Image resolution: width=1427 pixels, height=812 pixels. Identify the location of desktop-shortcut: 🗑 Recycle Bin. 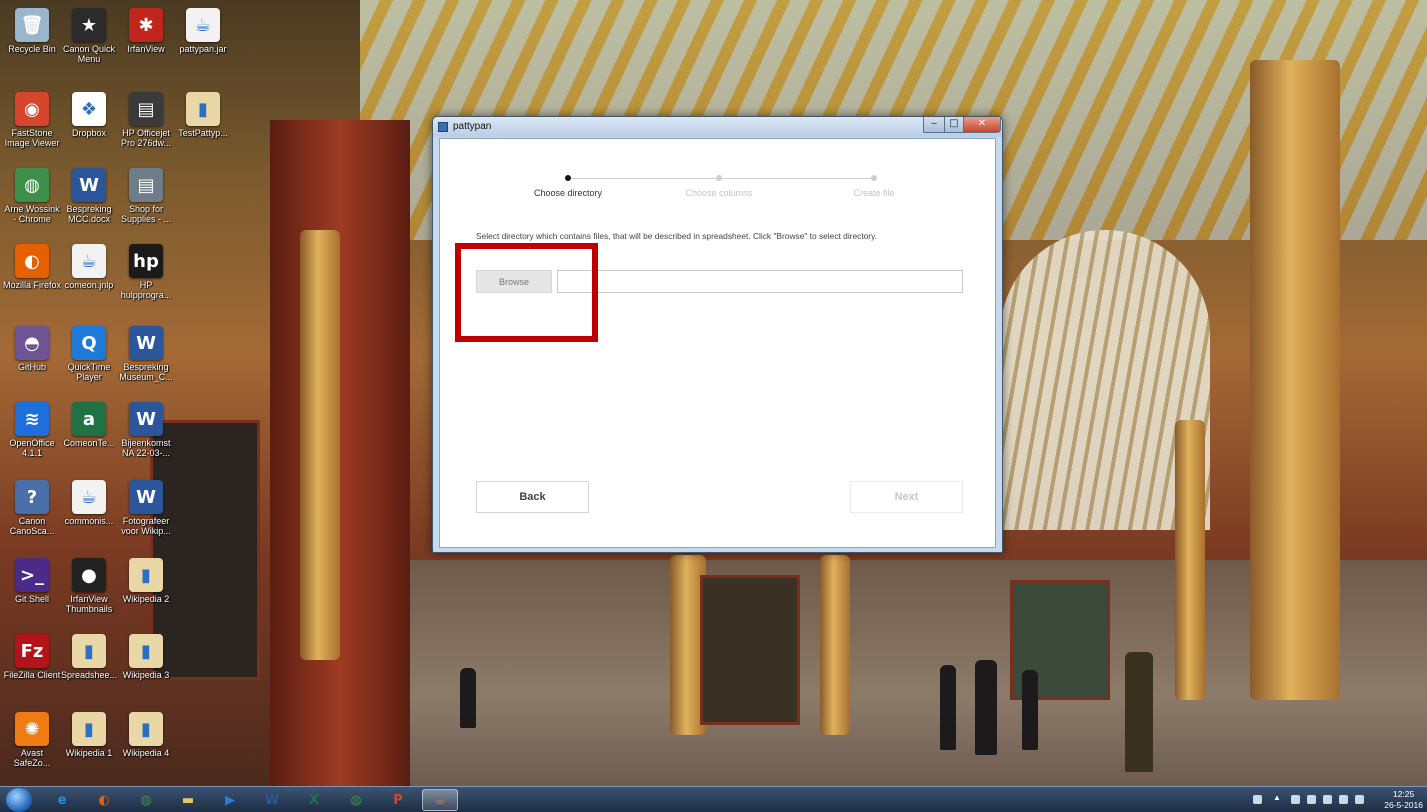
(32, 46).